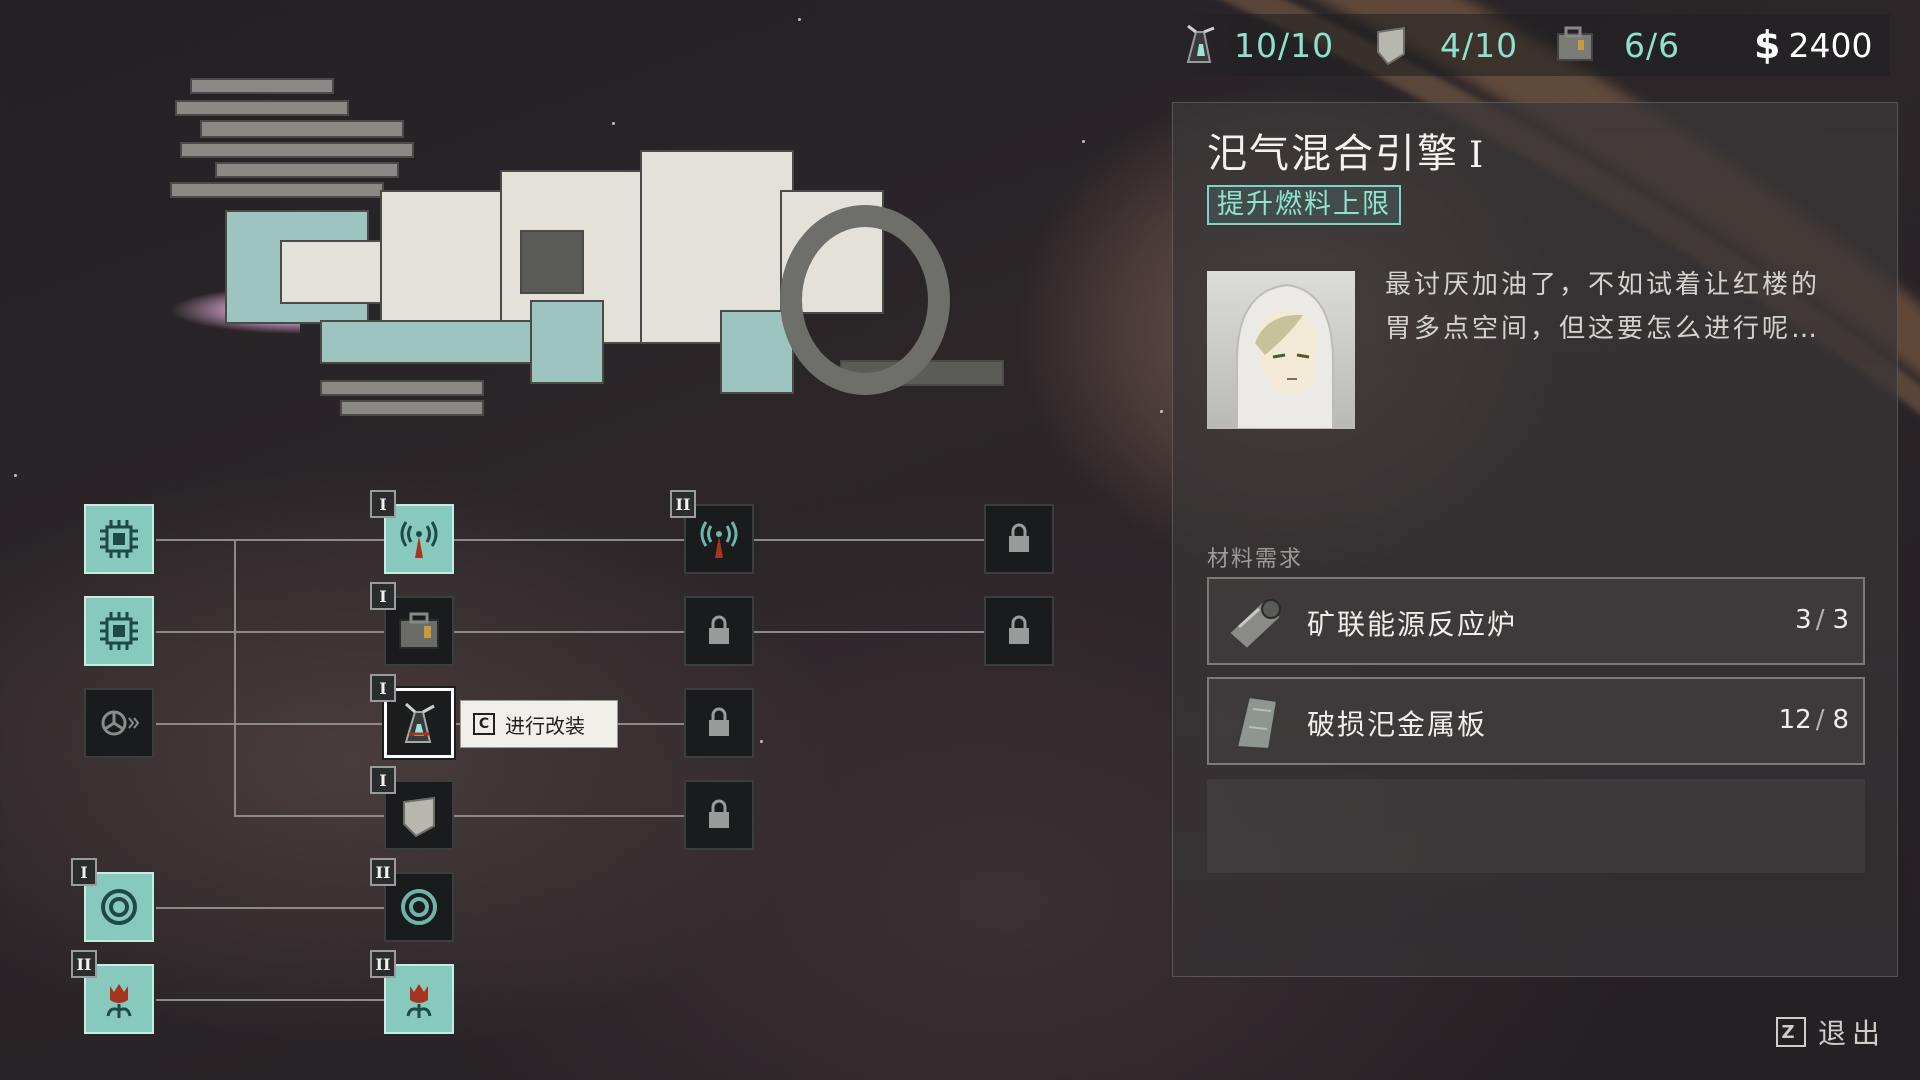 Image resolution: width=1920 pixels, height=1080 pixels. I want to click on quote-line: 最讨厌加油了，不如试着让红楼的, so click(1603, 285).